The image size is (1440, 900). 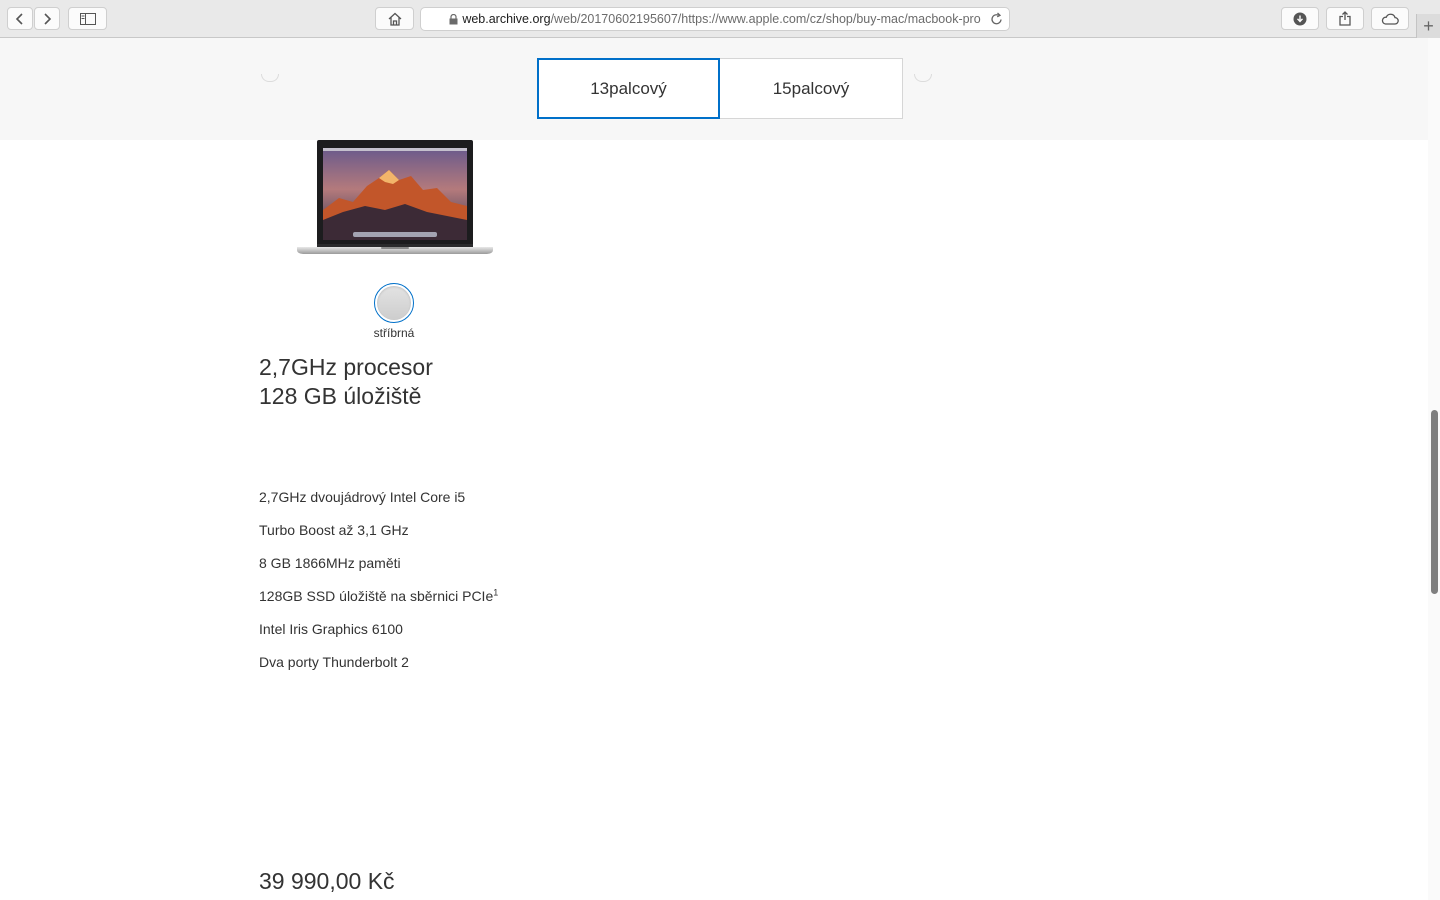 I want to click on scrollbar-thumb, so click(x=1434, y=502).